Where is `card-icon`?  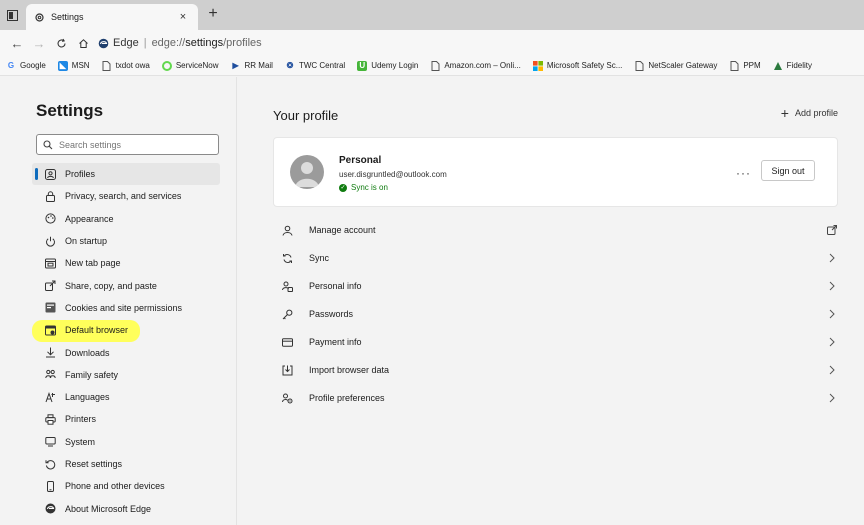
card-icon is located at coordinates (287, 342).